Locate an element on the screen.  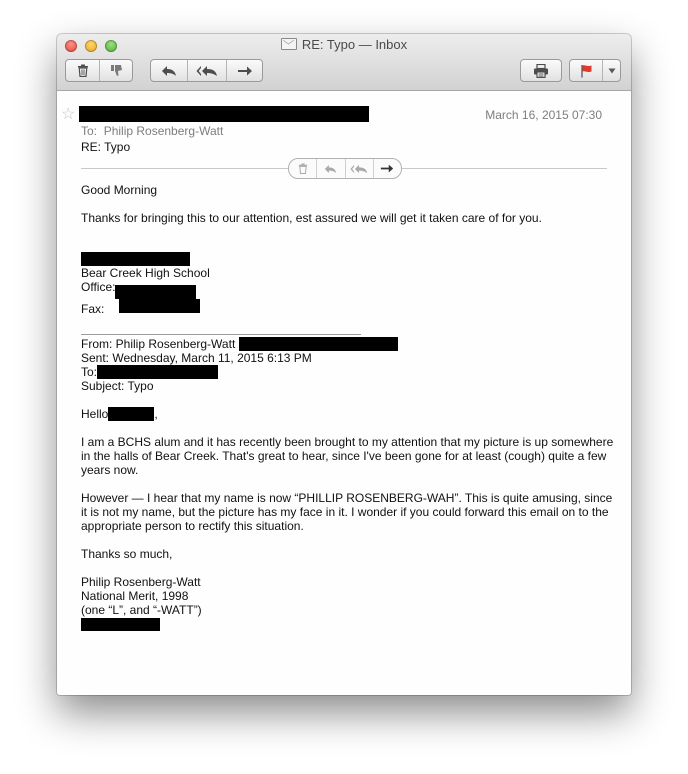
forward-button is located at coordinates (244, 70).